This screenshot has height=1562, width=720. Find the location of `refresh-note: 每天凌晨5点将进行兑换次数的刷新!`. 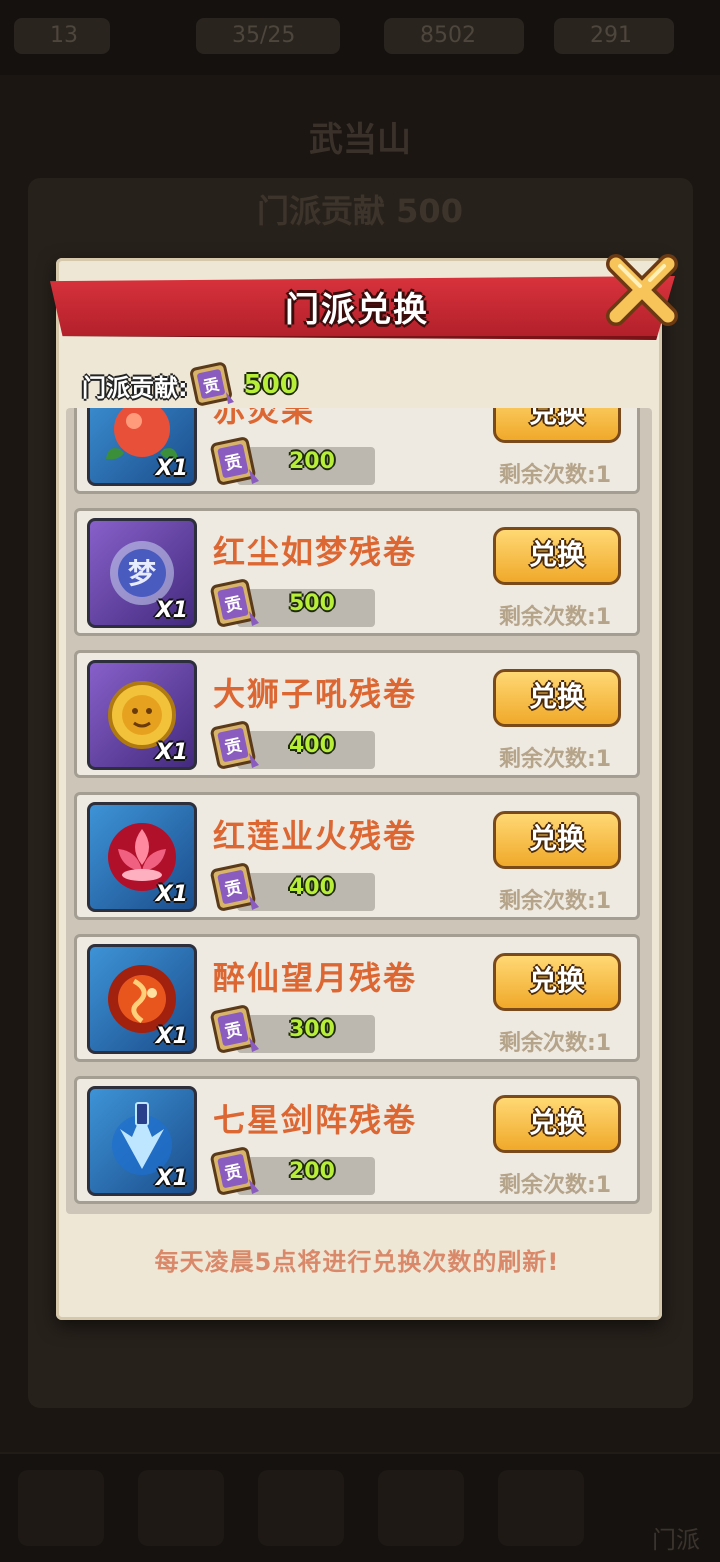

refresh-note: 每天凌晨5点将进行兑换次数的刷新! is located at coordinates (357, 1262).